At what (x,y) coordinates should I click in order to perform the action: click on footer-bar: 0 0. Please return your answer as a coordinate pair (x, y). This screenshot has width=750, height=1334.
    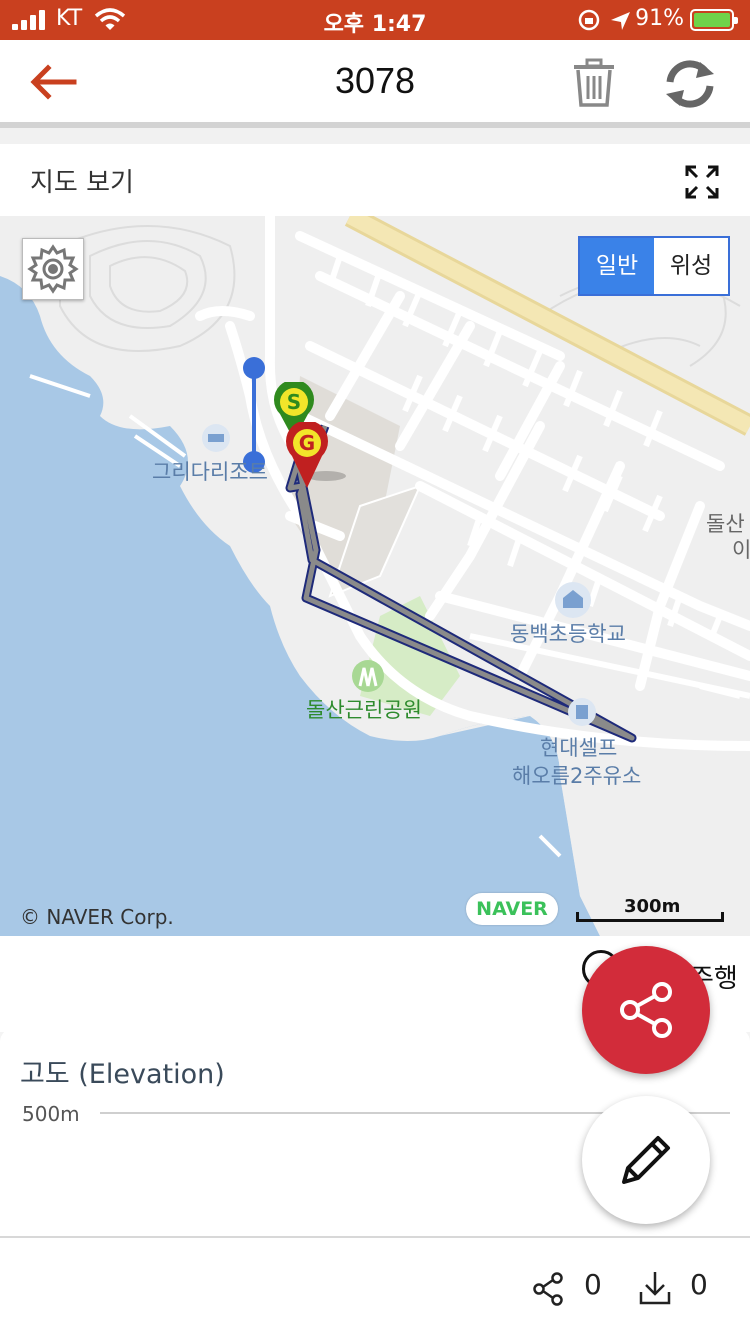
    Looking at the image, I should click on (375, 1286).